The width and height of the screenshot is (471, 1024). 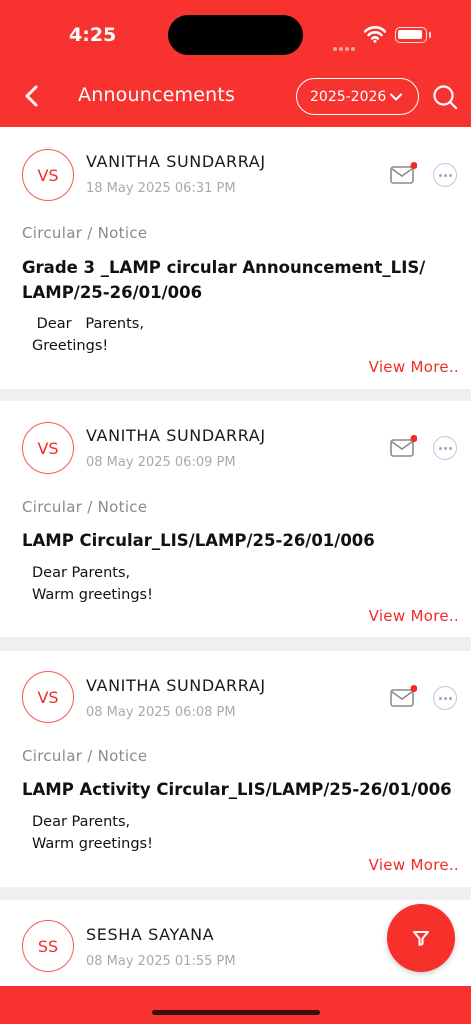 What do you see at coordinates (161, 462) in the screenshot?
I see `post-date: 08 May 2025 06:09 PM` at bounding box center [161, 462].